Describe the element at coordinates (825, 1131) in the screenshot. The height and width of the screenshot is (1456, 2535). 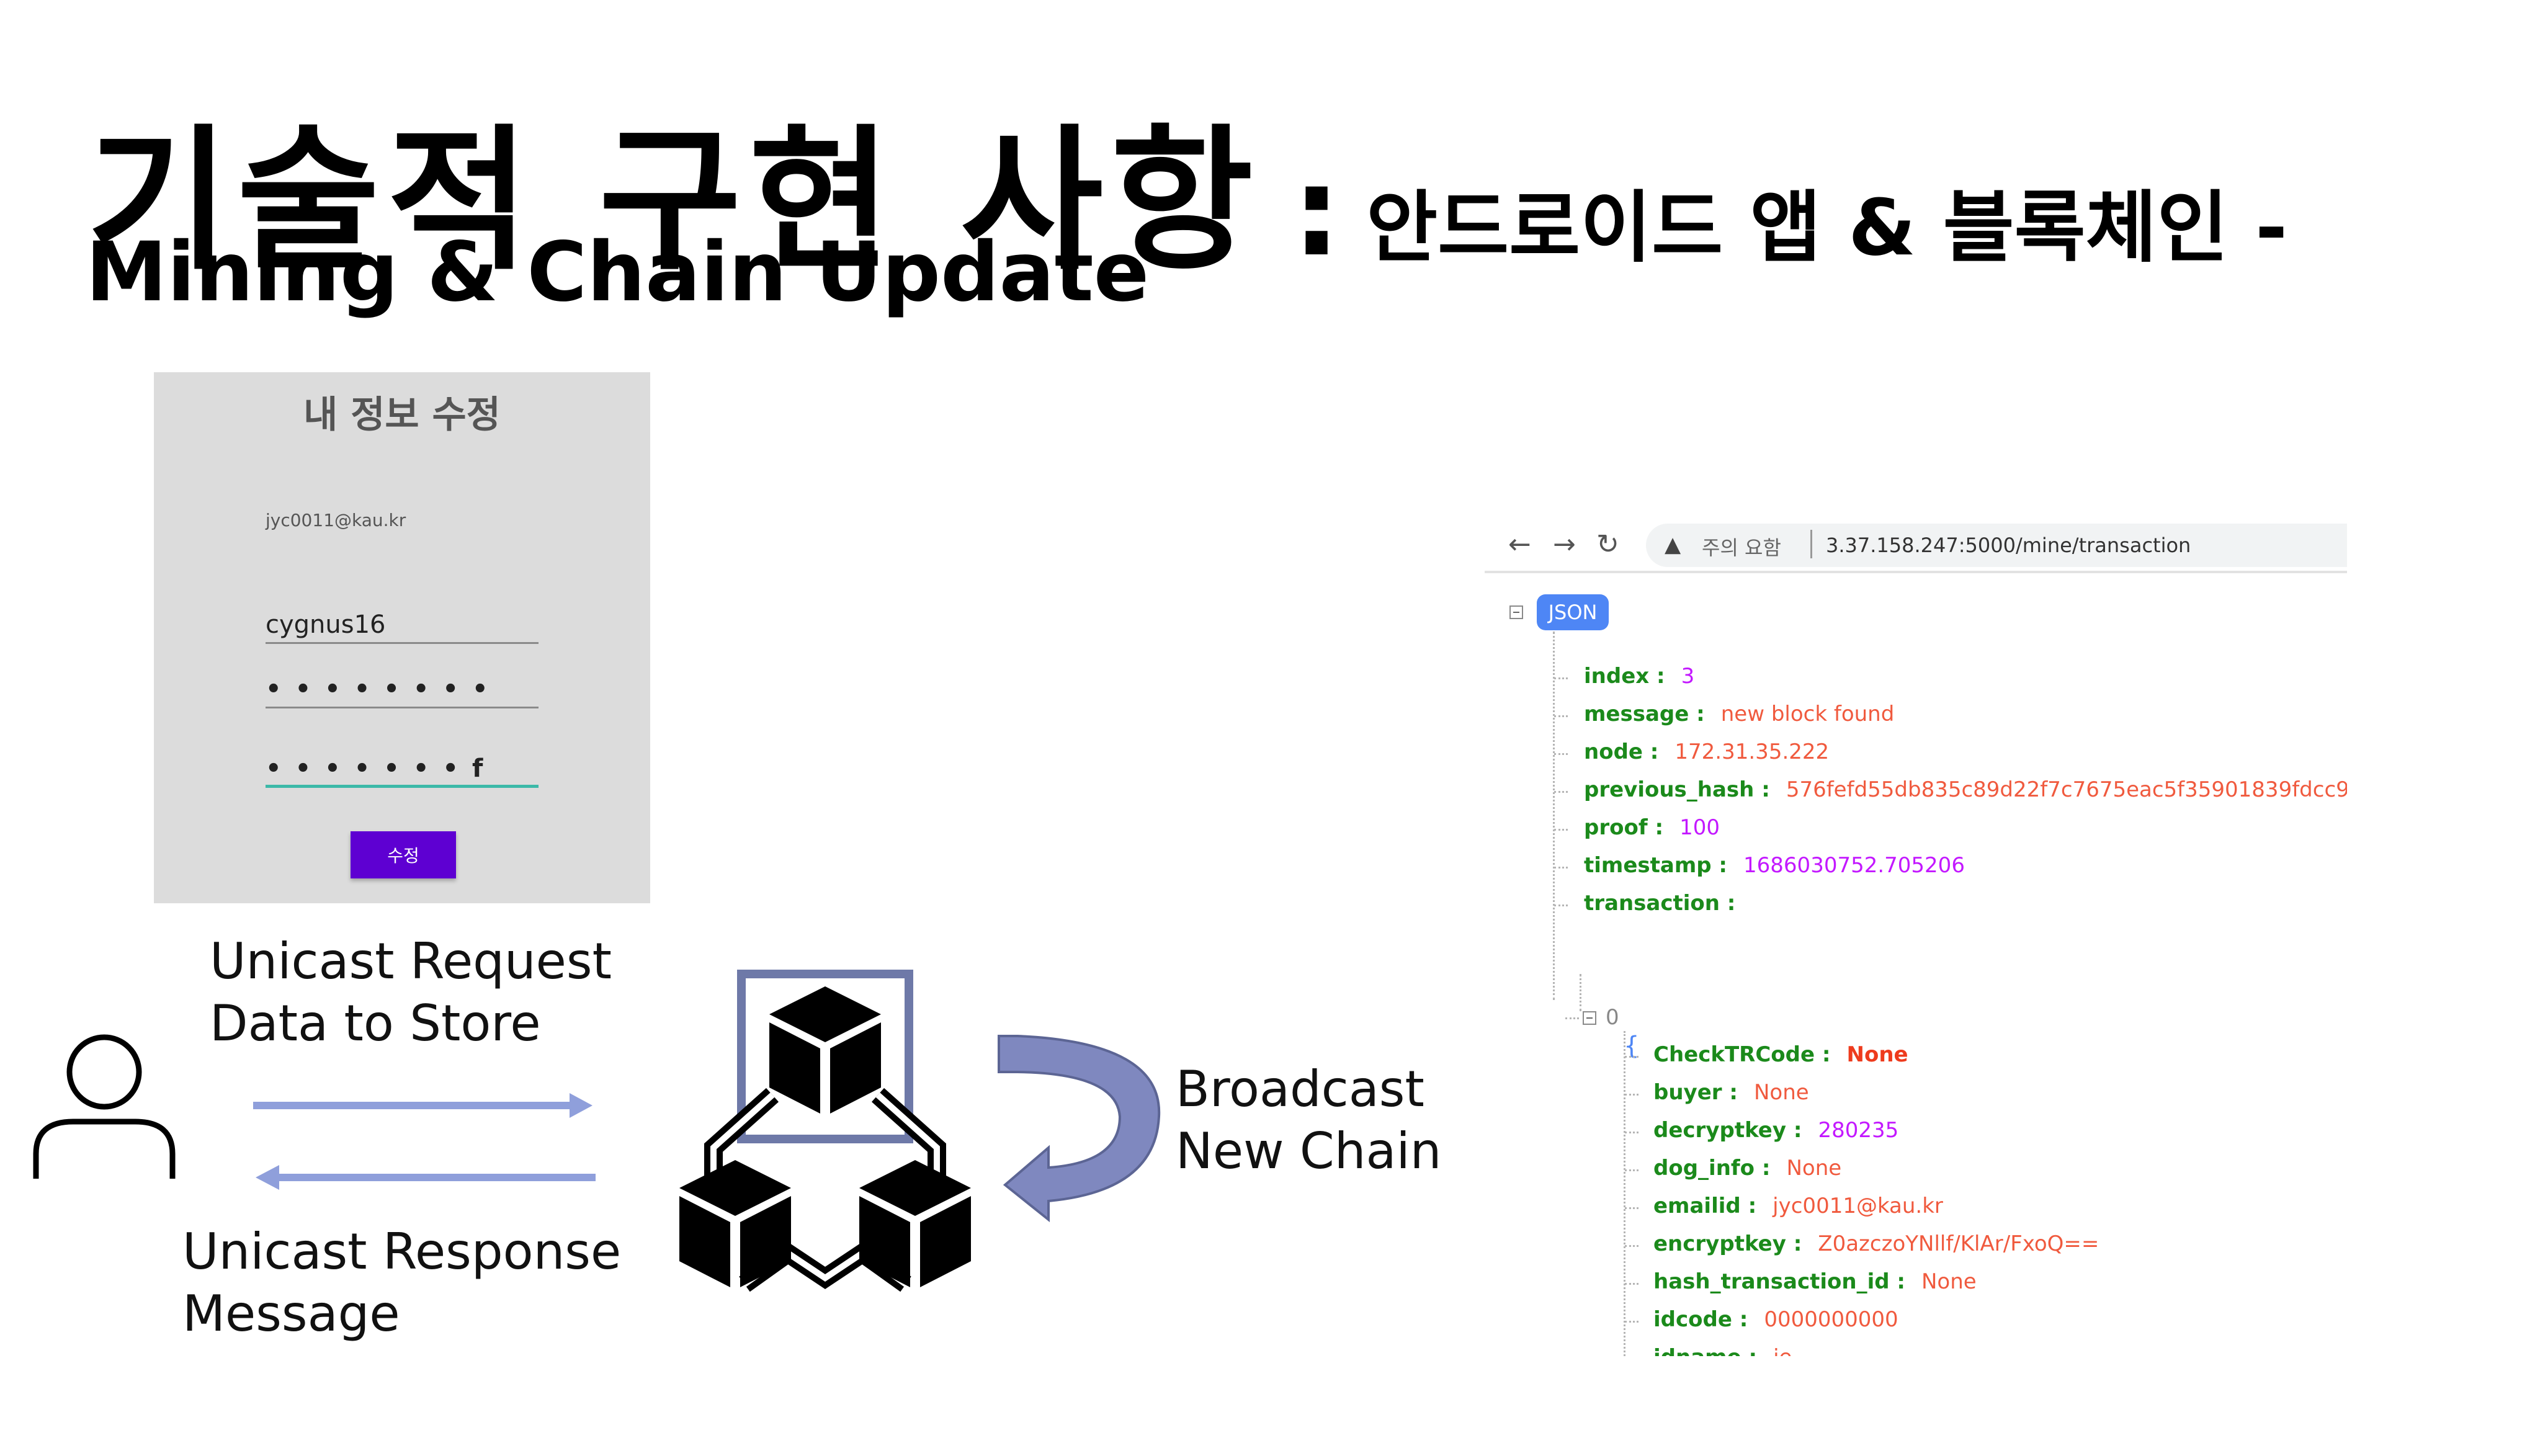
I see `blockchain-icon` at that location.